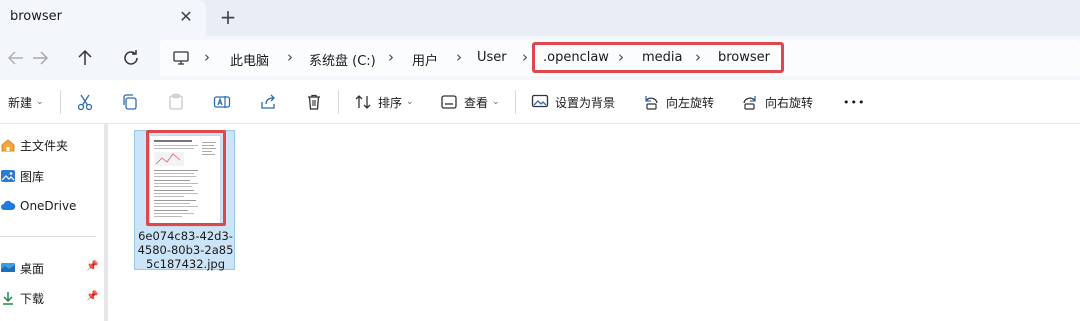 The height and width of the screenshot is (321, 1080). I want to click on cloud-icon, so click(8, 205).